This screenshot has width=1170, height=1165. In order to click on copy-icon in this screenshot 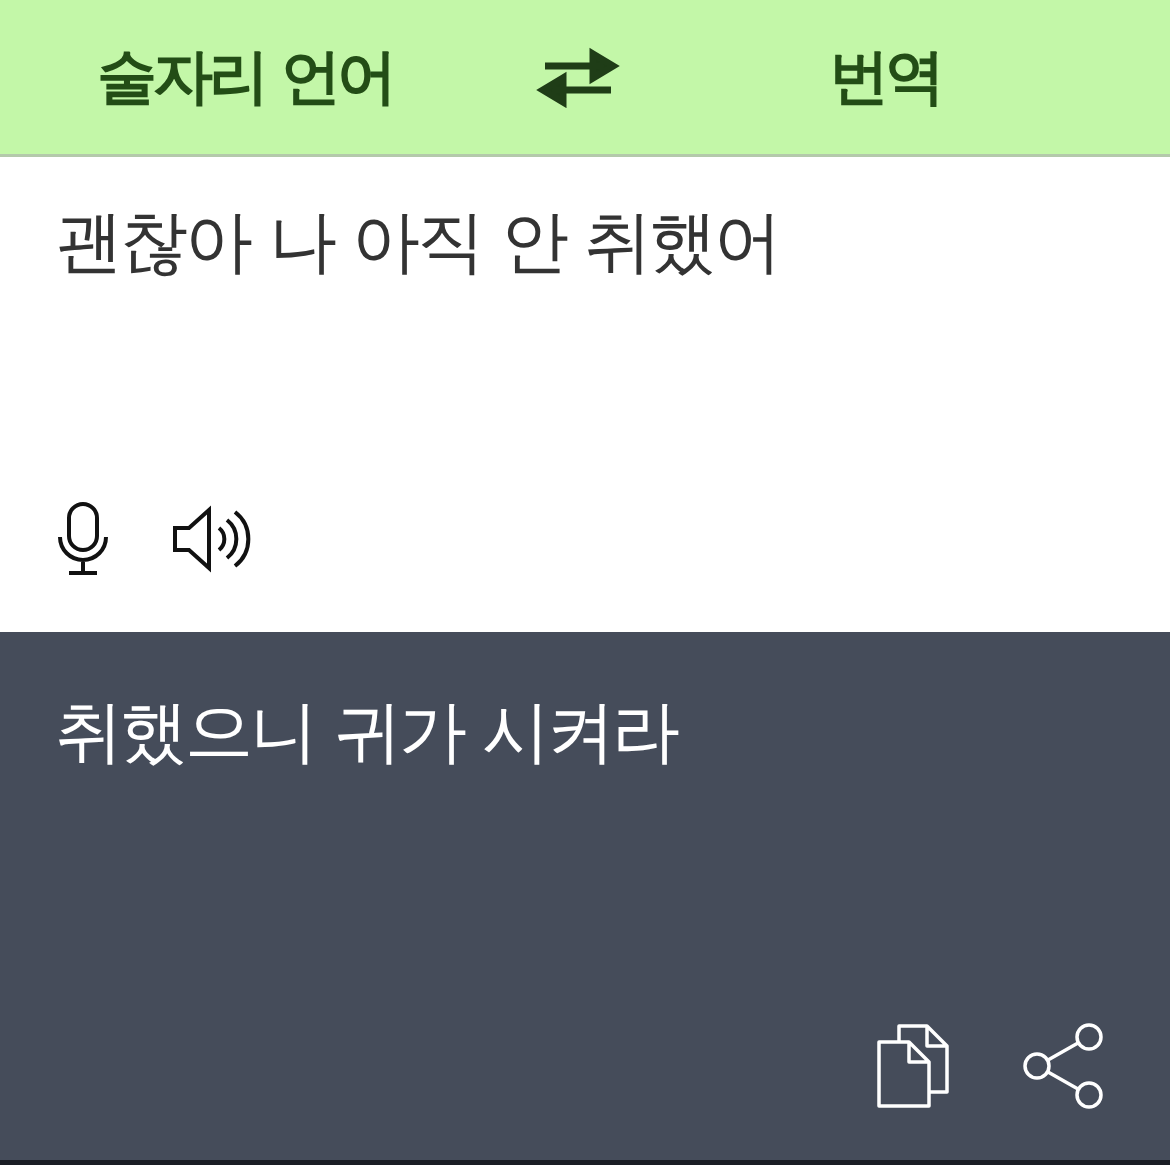, I will do `click(913, 1066)`.